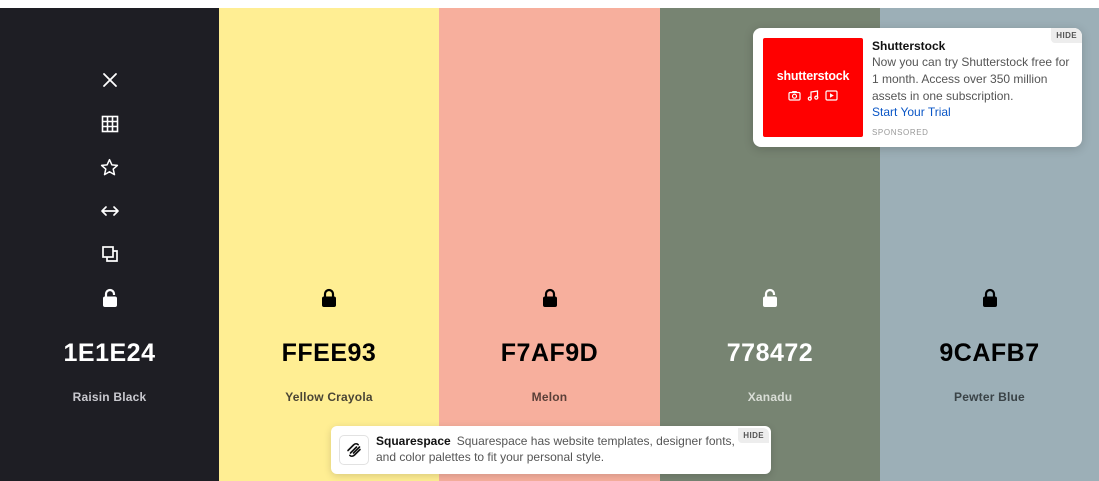 This screenshot has height=481, width=1099. What do you see at coordinates (329, 353) in the screenshot?
I see `hex-code: FFEE93` at bounding box center [329, 353].